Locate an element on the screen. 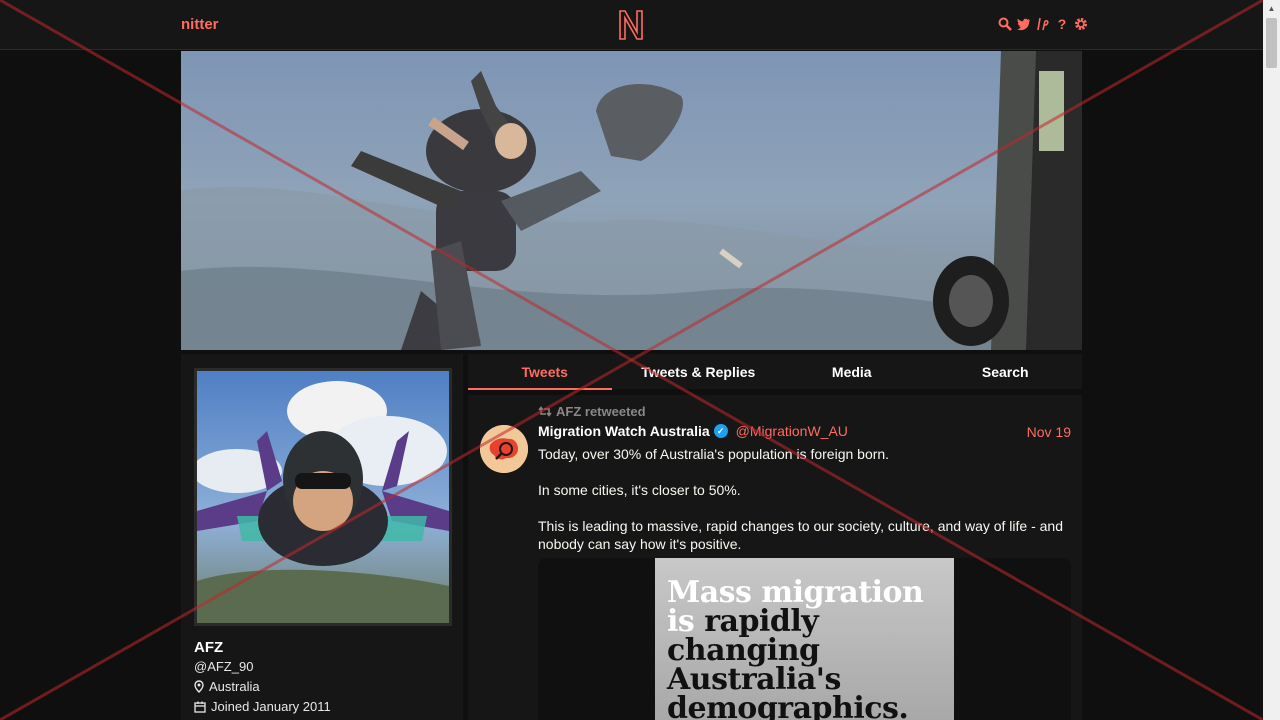 This screenshot has width=1280, height=720. verified-icon: ✓ is located at coordinates (720, 431).